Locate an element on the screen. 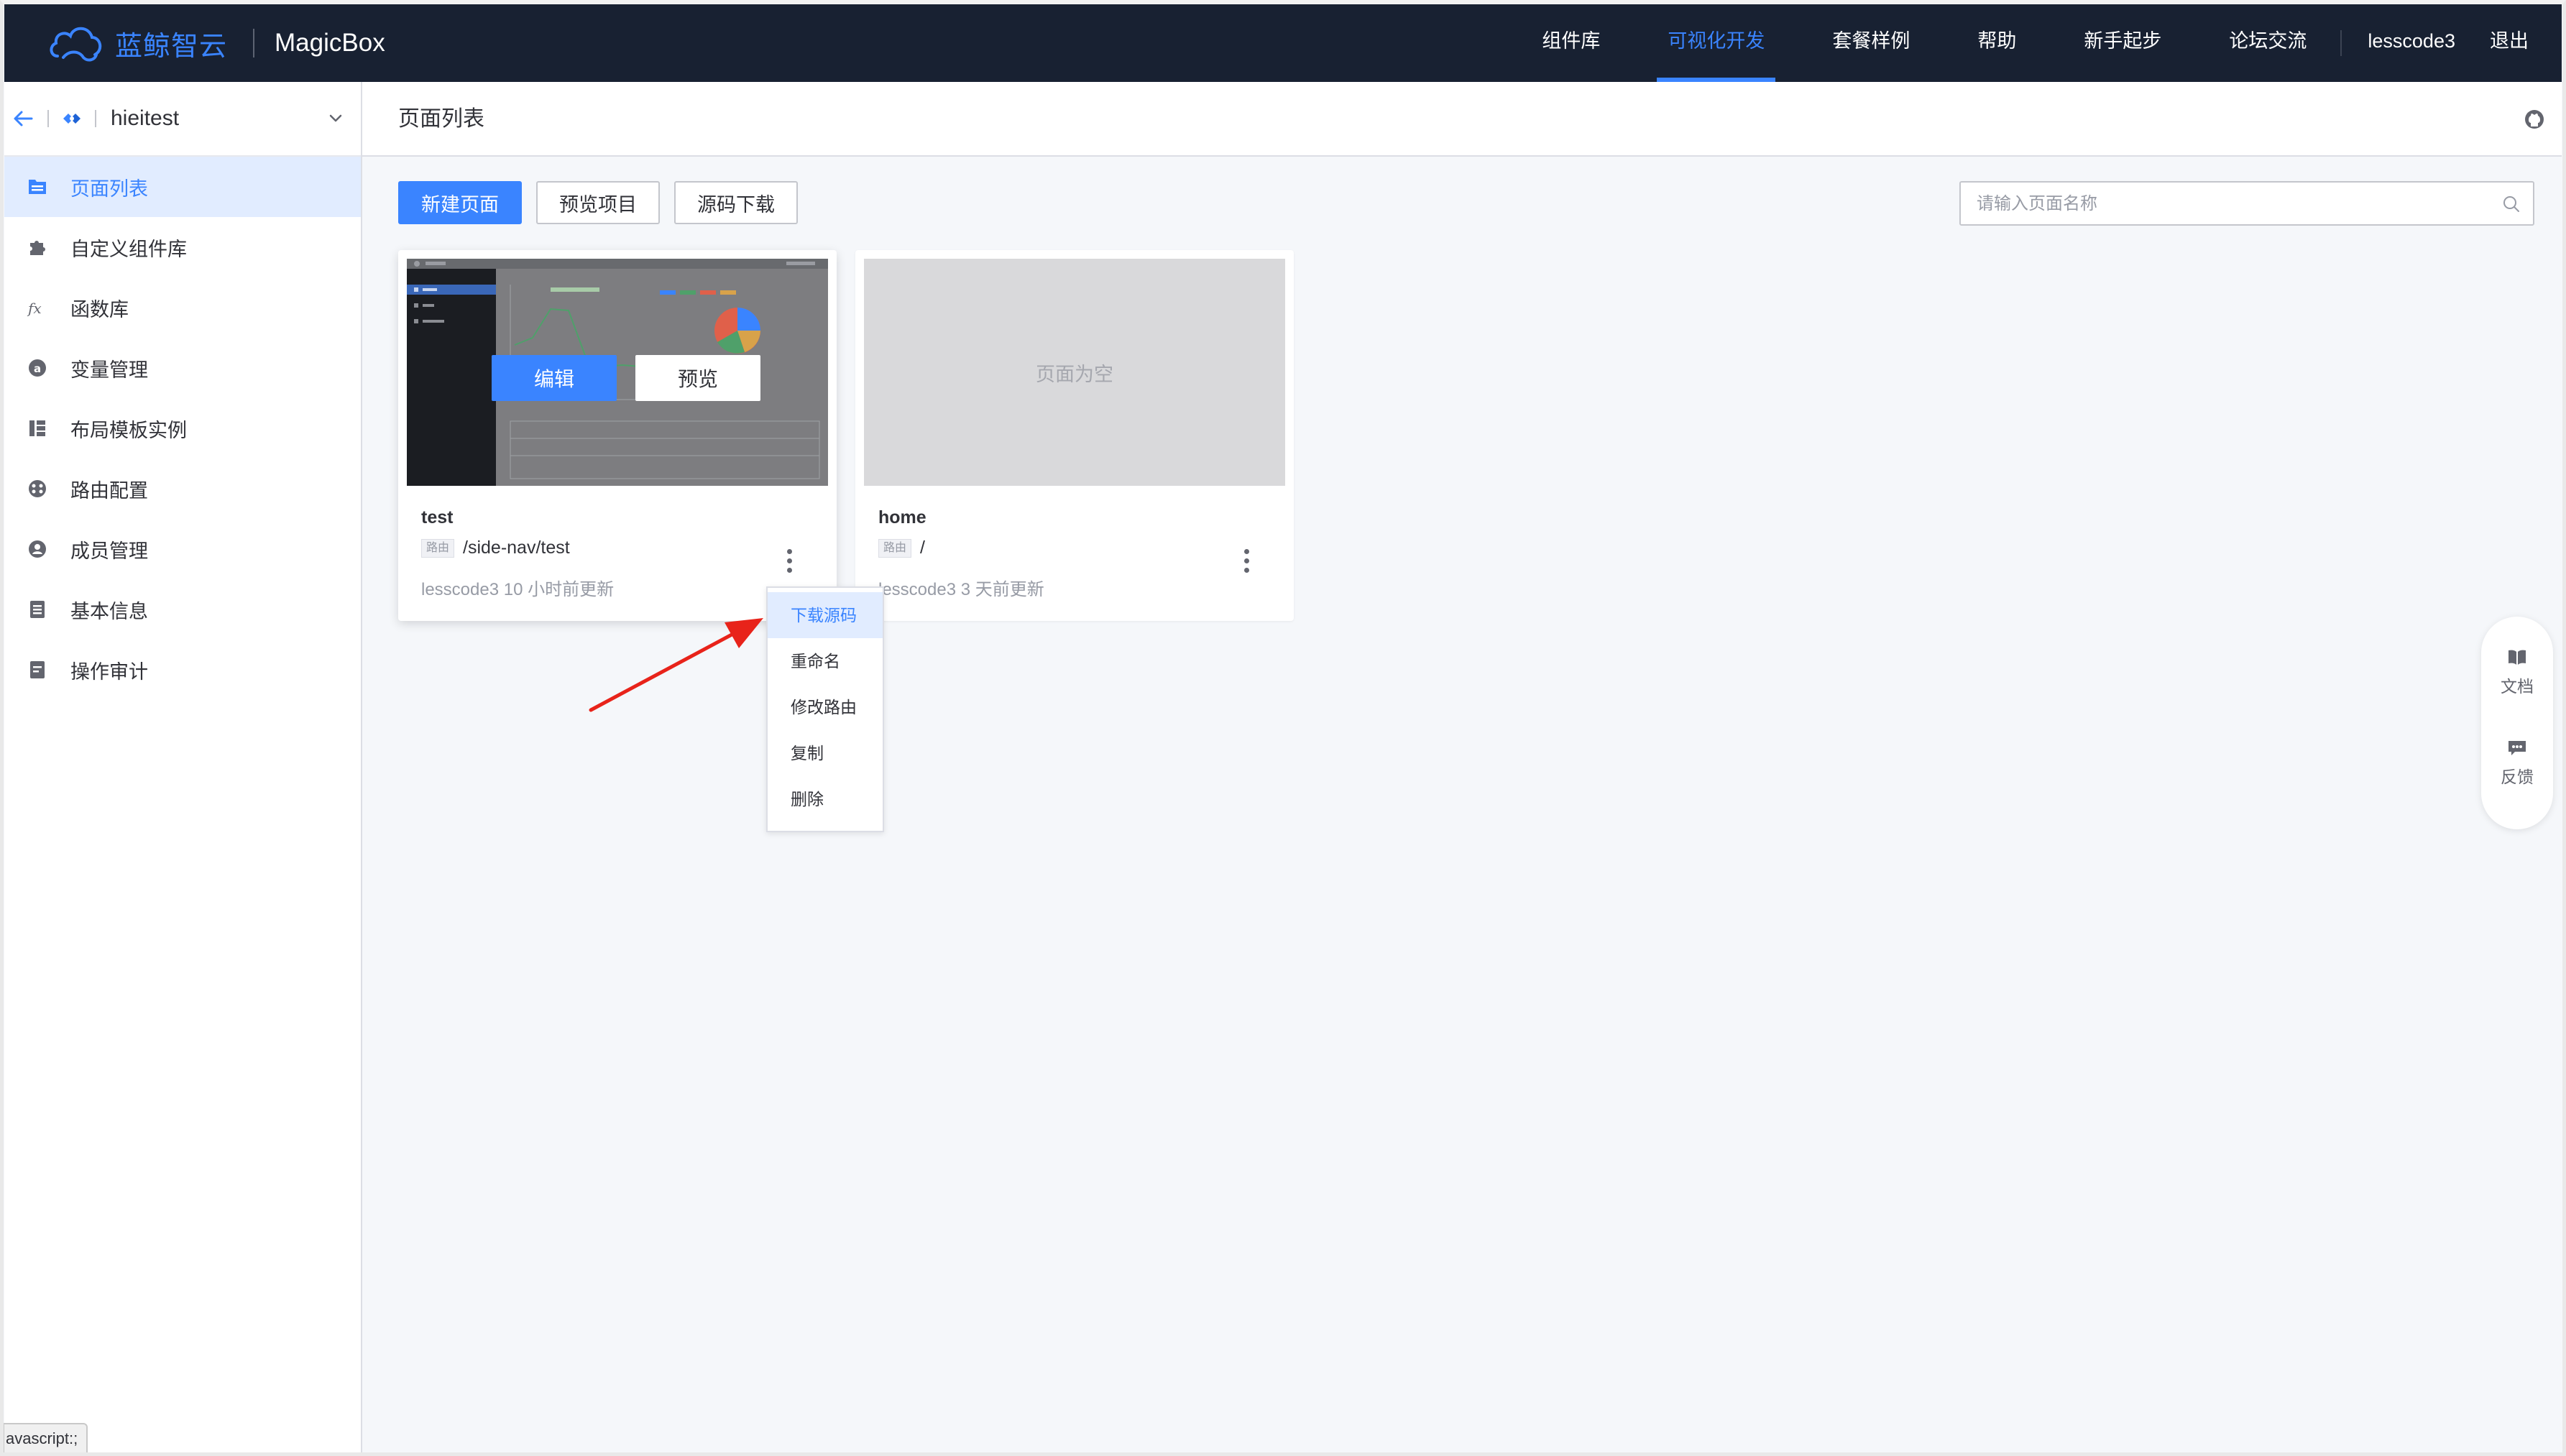 This screenshot has height=1456, width=2566. menu-item-rename: 重命名 is located at coordinates (825, 661).